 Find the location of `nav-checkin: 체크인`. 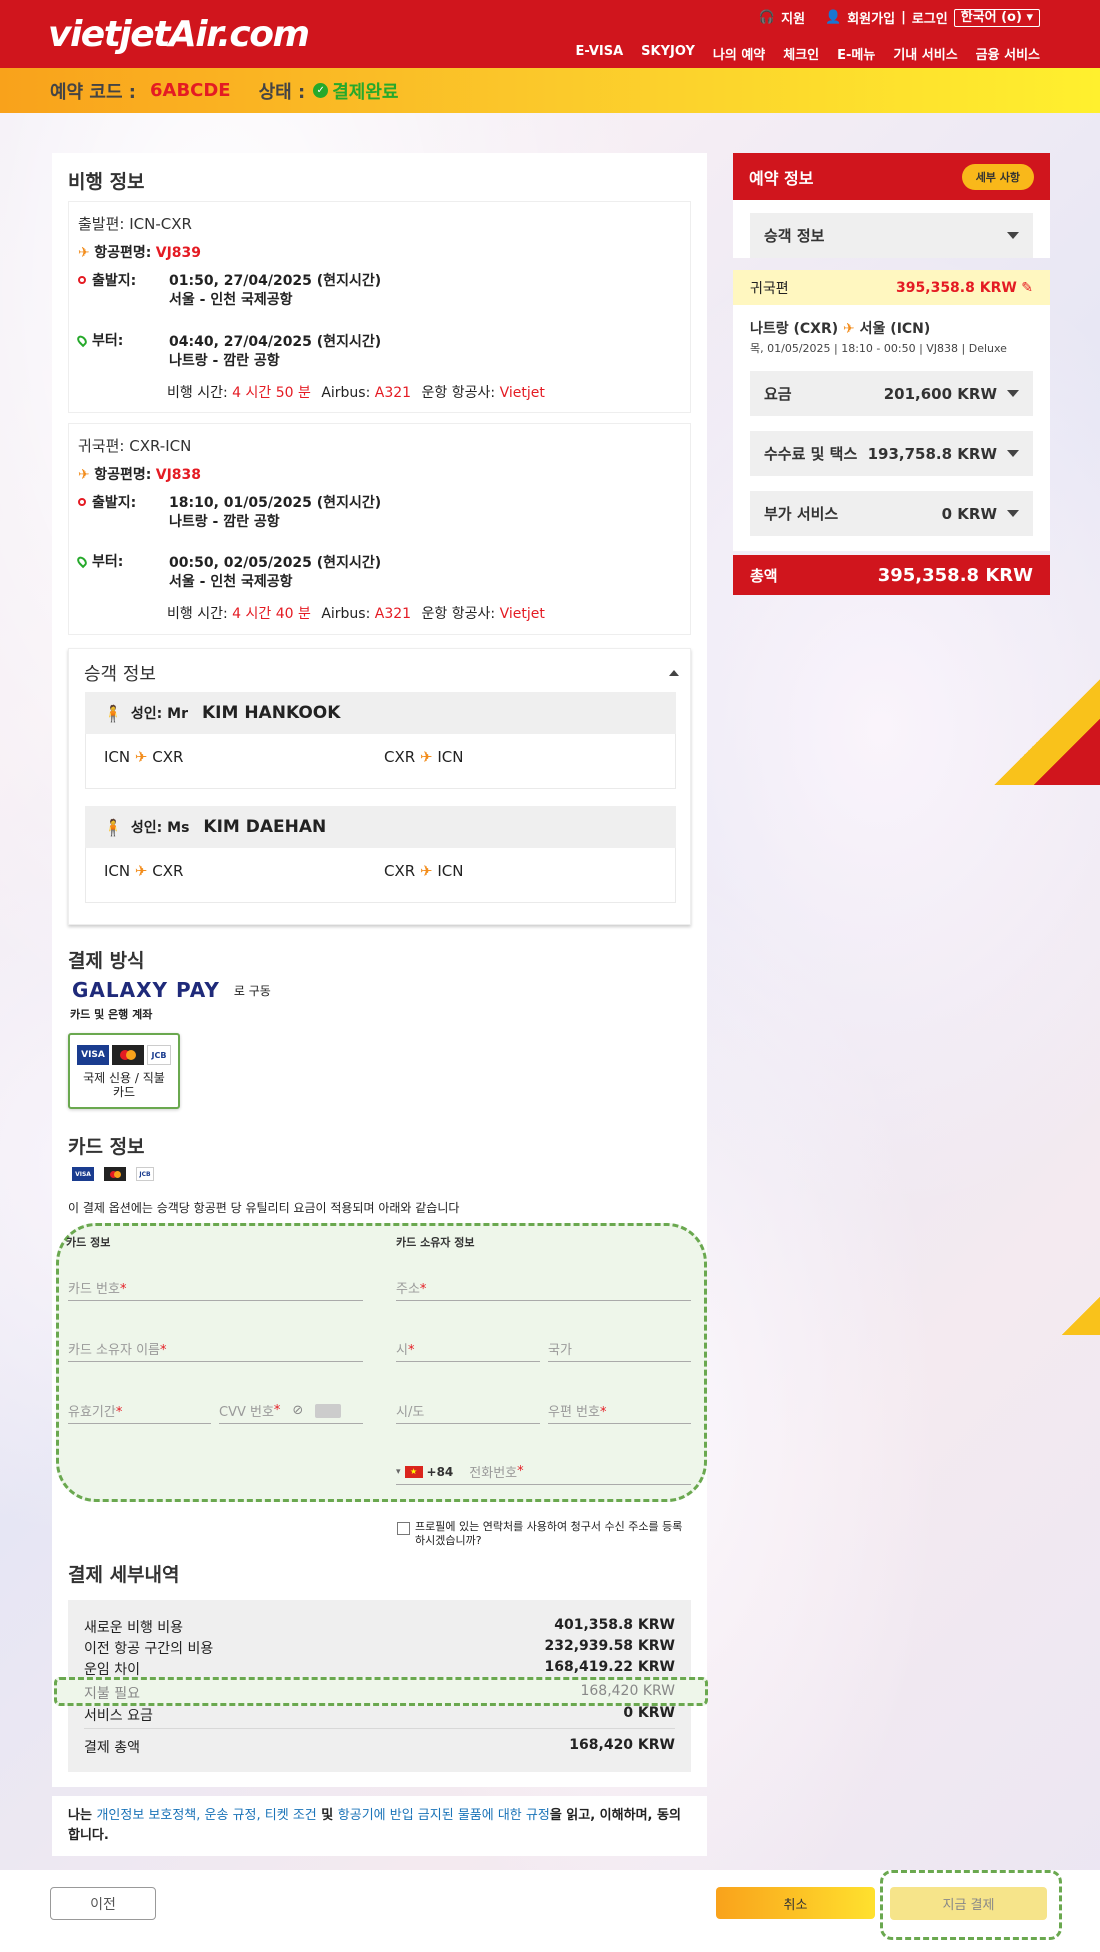

nav-checkin: 체크인 is located at coordinates (801, 53).